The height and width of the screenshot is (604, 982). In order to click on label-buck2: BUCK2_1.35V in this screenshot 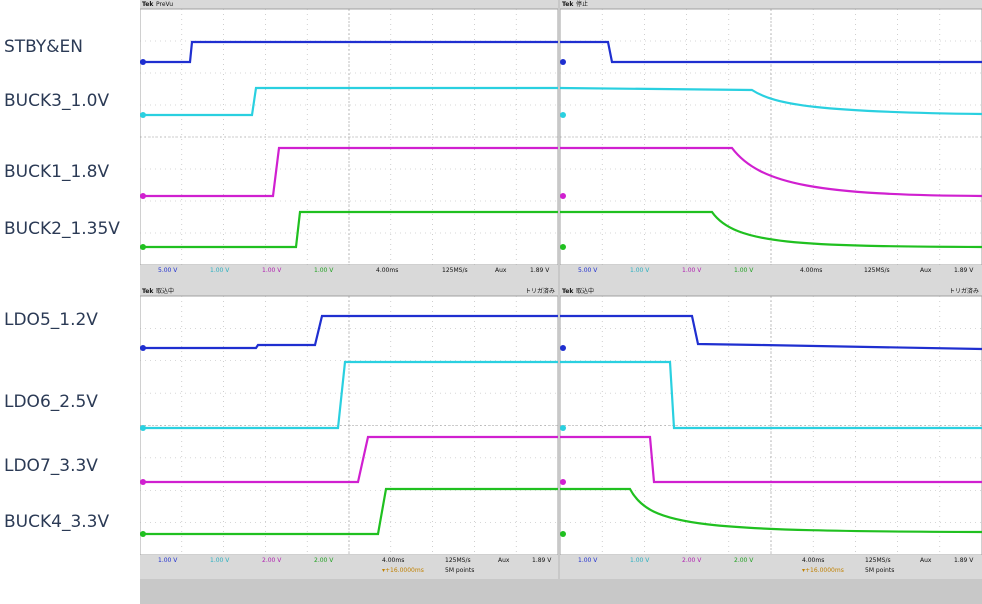, I will do `click(62, 229)`.